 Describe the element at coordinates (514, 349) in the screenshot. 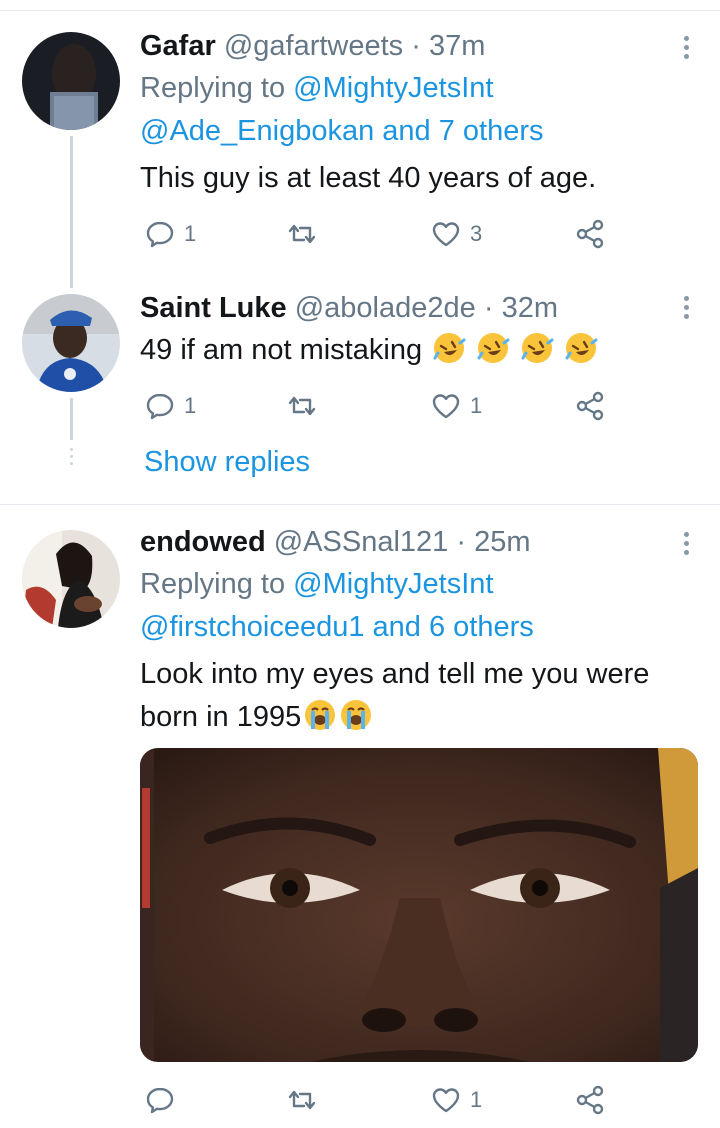

I see `emoji-row` at that location.